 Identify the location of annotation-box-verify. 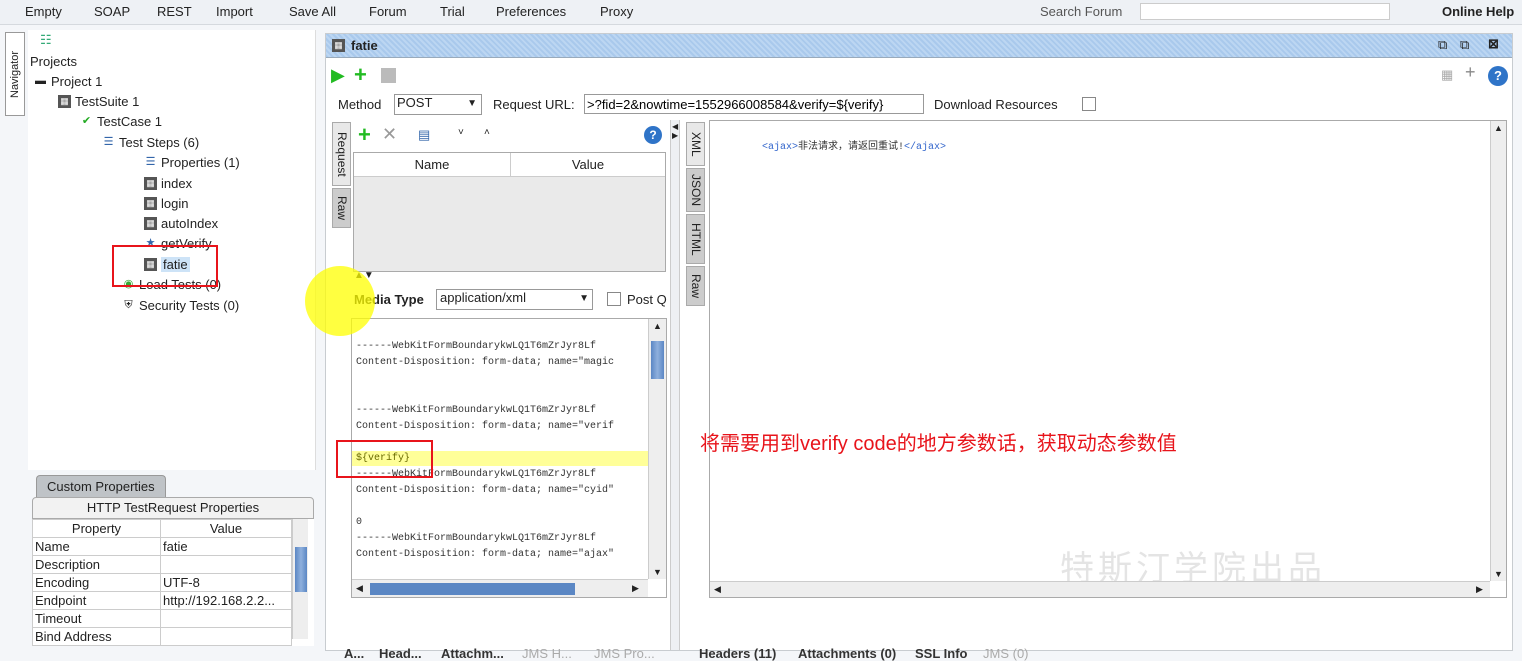
(384, 459).